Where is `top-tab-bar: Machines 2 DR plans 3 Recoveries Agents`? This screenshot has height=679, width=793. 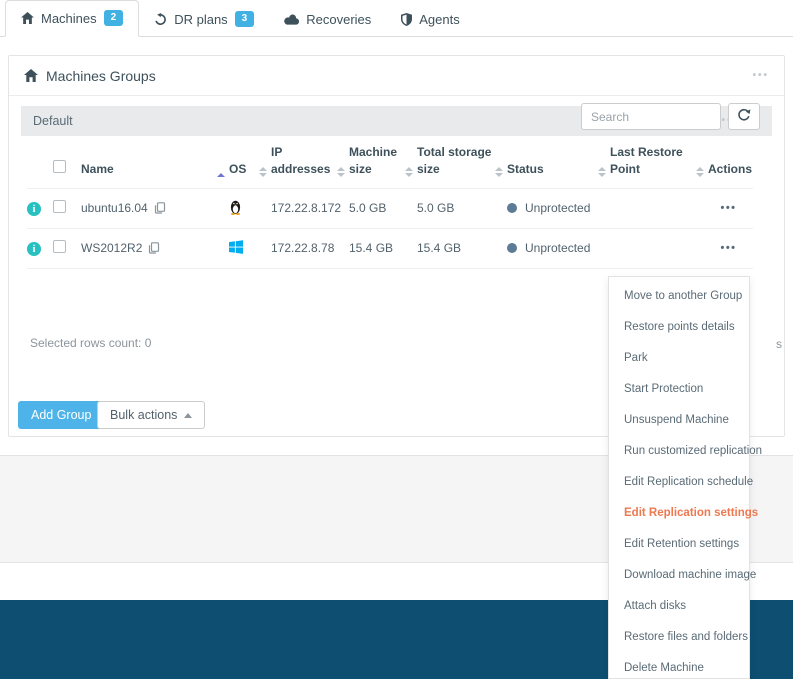 top-tab-bar: Machines 2 DR plans 3 Recoveries Agents is located at coordinates (396, 18).